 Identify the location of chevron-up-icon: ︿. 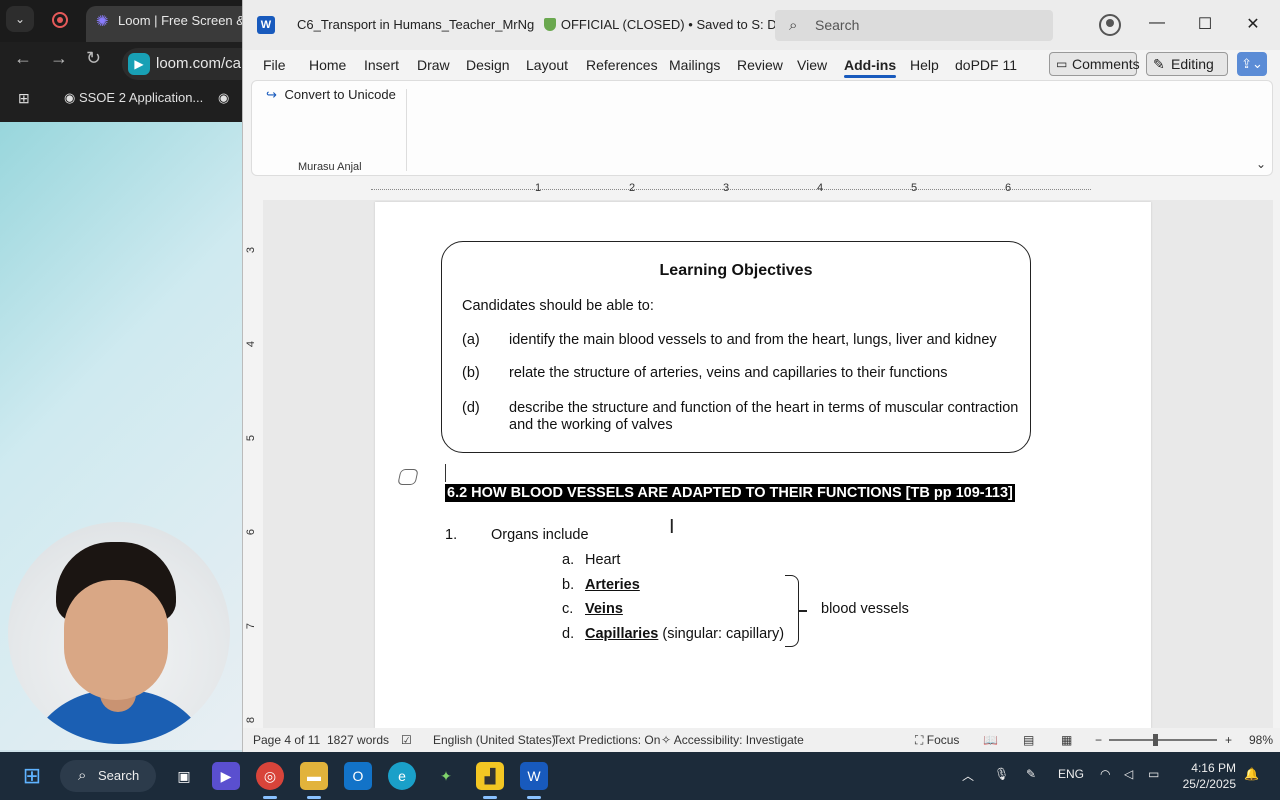
(968, 775).